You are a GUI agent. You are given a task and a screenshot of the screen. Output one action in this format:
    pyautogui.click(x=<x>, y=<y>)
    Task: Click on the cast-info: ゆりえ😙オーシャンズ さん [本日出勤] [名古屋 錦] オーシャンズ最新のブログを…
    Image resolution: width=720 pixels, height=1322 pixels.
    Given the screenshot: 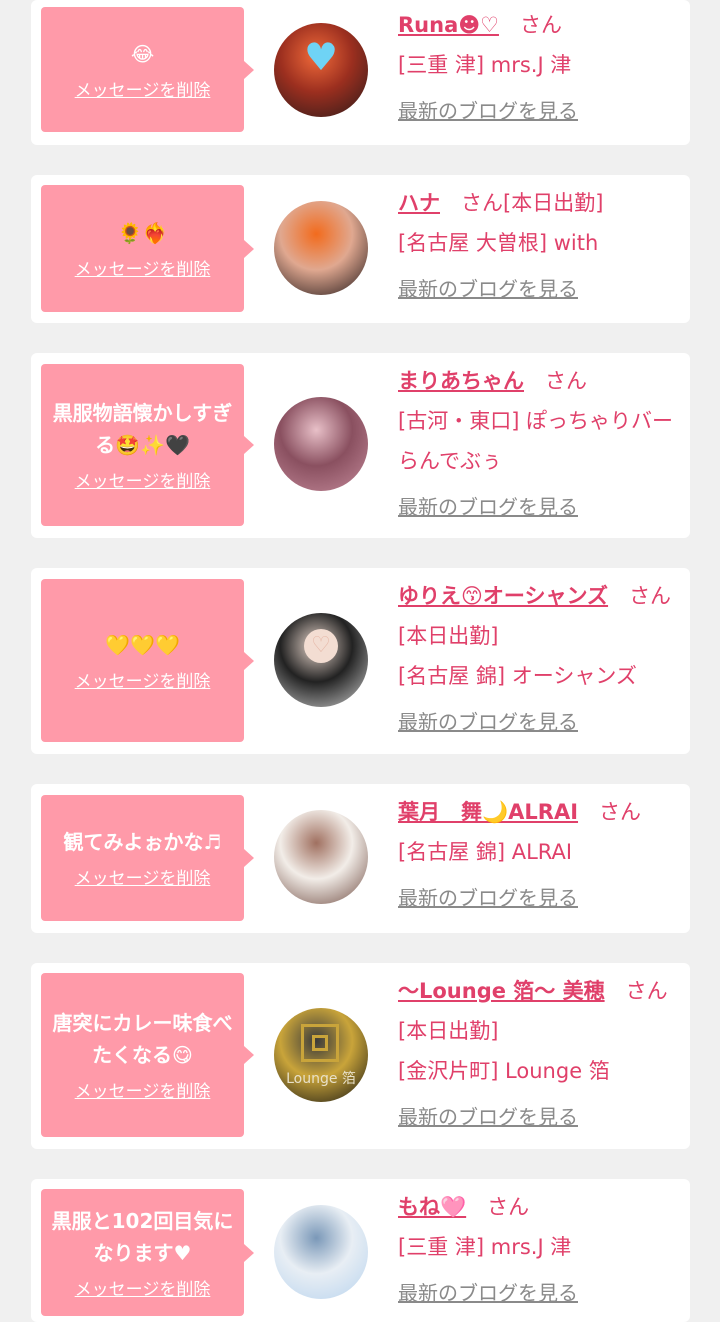 What is the action you would take?
    pyautogui.click(x=538, y=659)
    